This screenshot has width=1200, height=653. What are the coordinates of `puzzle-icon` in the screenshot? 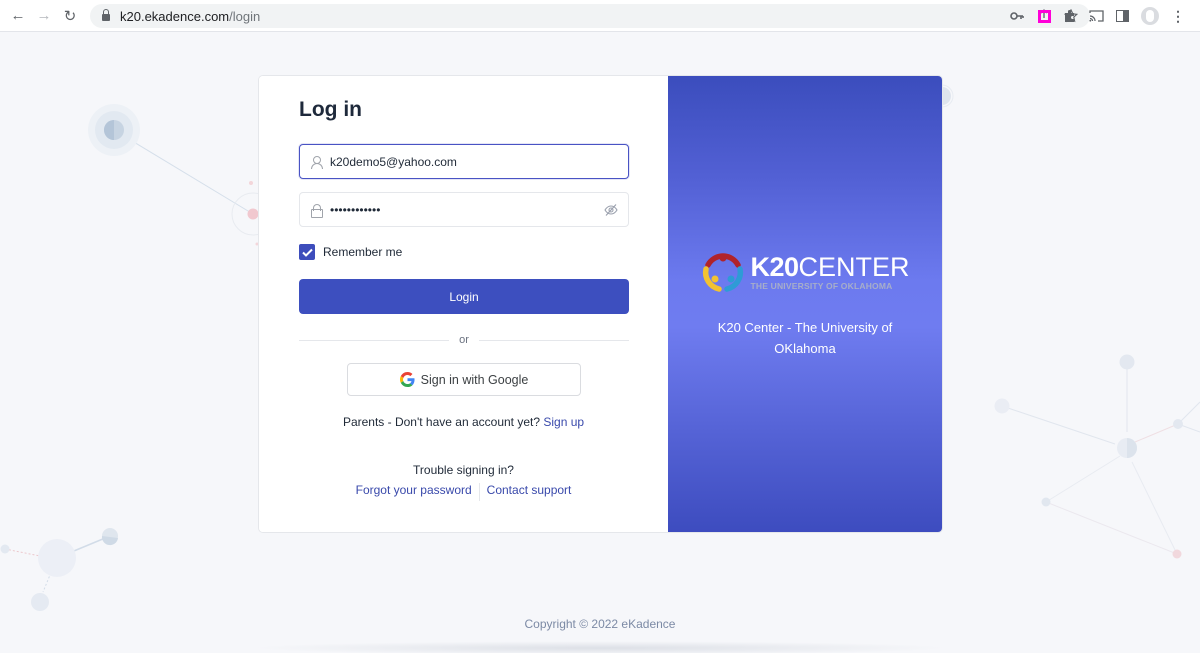 It's located at (1070, 16).